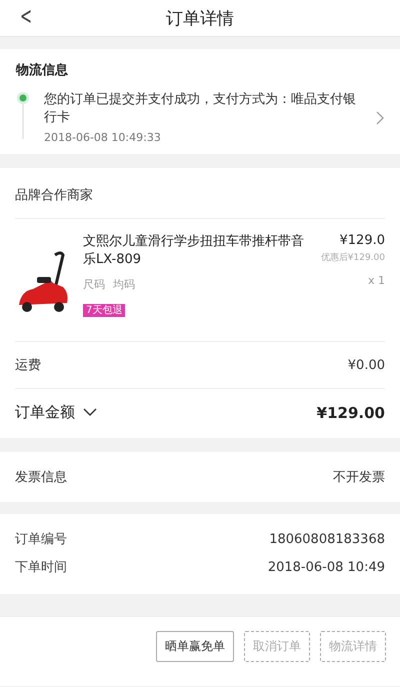  What do you see at coordinates (23, 115) in the screenshot?
I see `timeline-dot-icon` at bounding box center [23, 115].